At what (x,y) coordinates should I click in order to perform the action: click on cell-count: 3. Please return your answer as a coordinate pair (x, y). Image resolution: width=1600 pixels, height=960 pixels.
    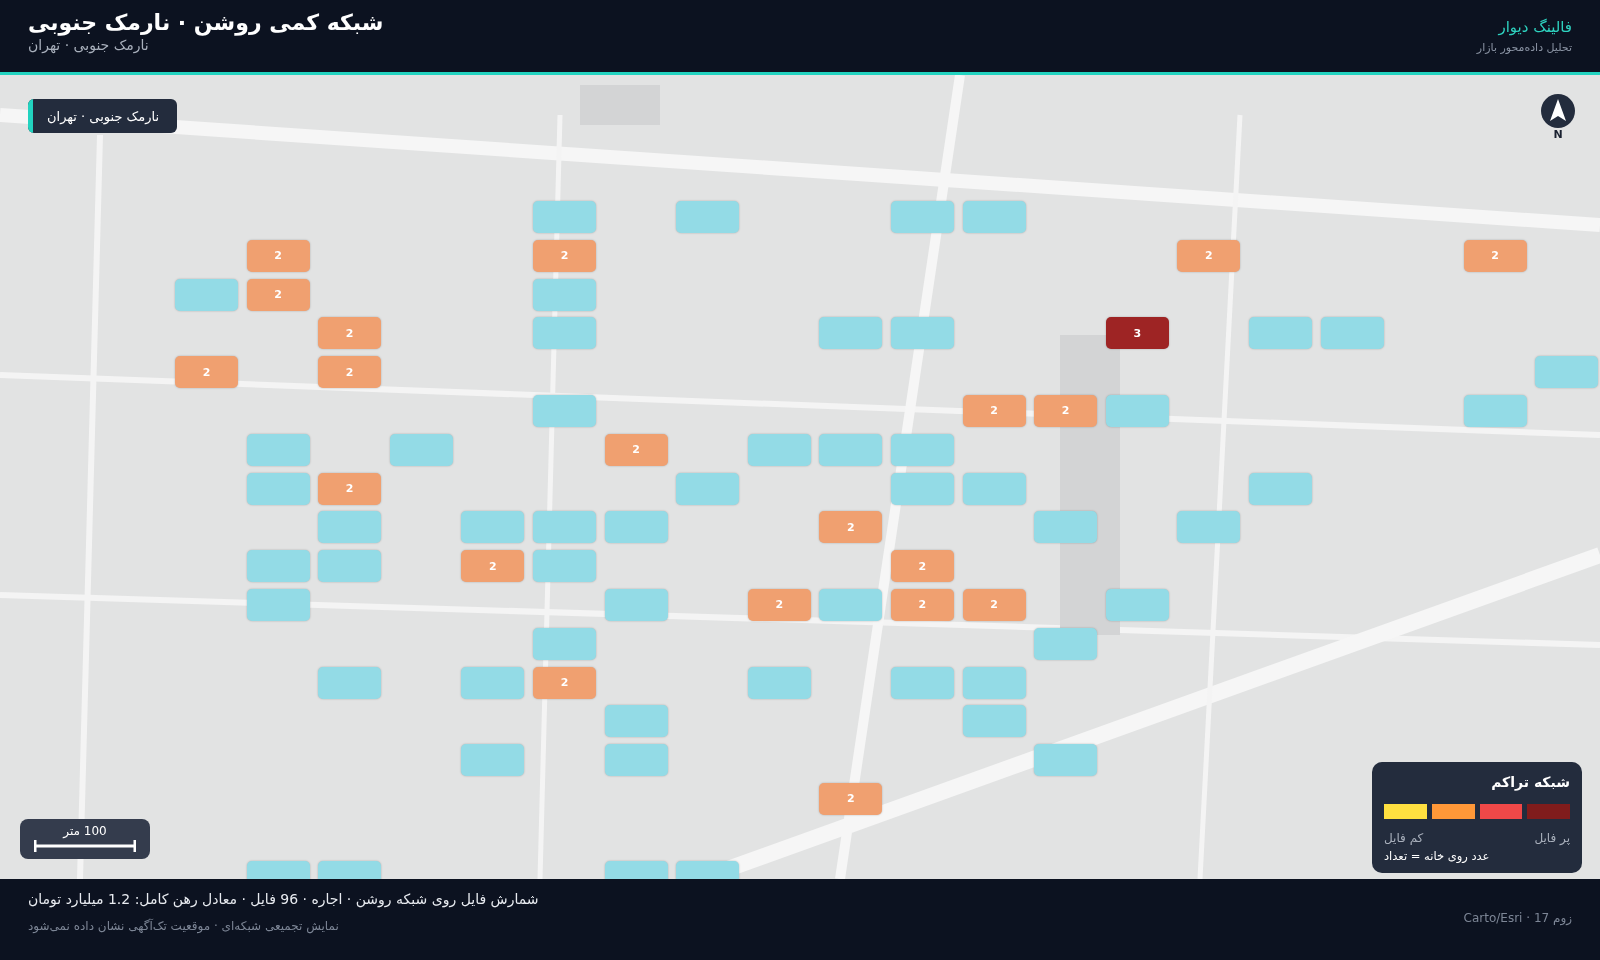
    Looking at the image, I should click on (1137, 333).